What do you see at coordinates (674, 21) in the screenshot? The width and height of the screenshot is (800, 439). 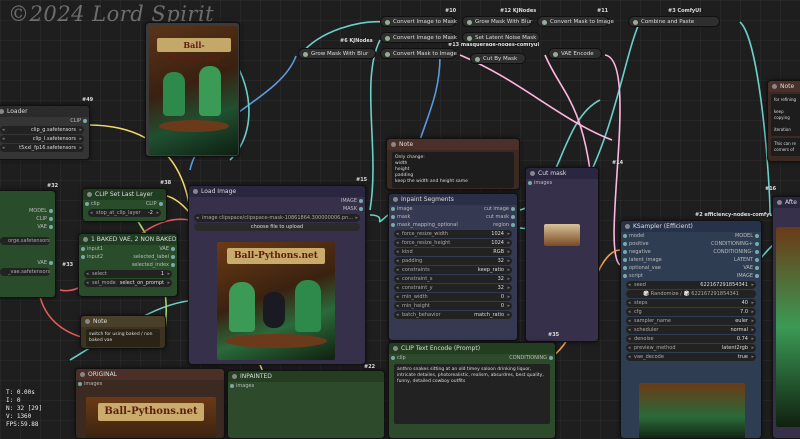 I see `combine-and-paste-node: Combine and Paste` at bounding box center [674, 21].